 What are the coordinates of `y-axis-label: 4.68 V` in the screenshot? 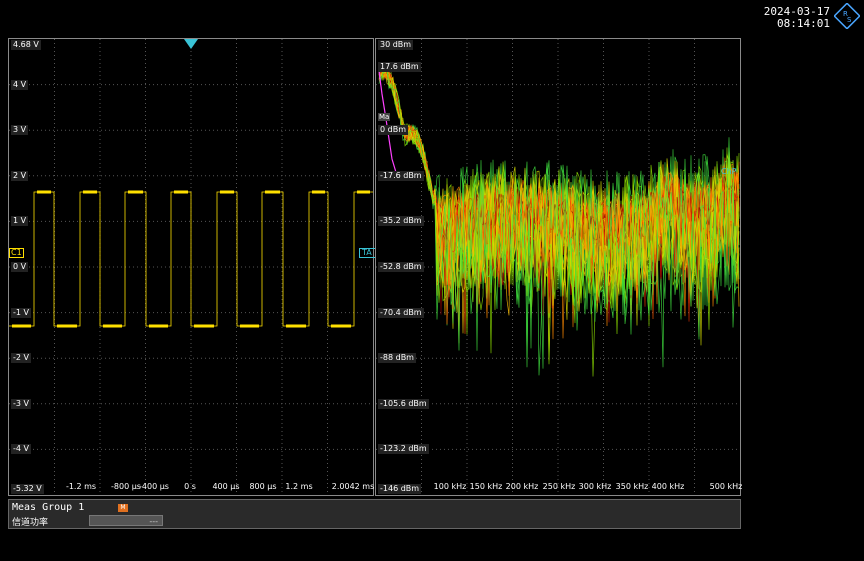 It's located at (26, 45).